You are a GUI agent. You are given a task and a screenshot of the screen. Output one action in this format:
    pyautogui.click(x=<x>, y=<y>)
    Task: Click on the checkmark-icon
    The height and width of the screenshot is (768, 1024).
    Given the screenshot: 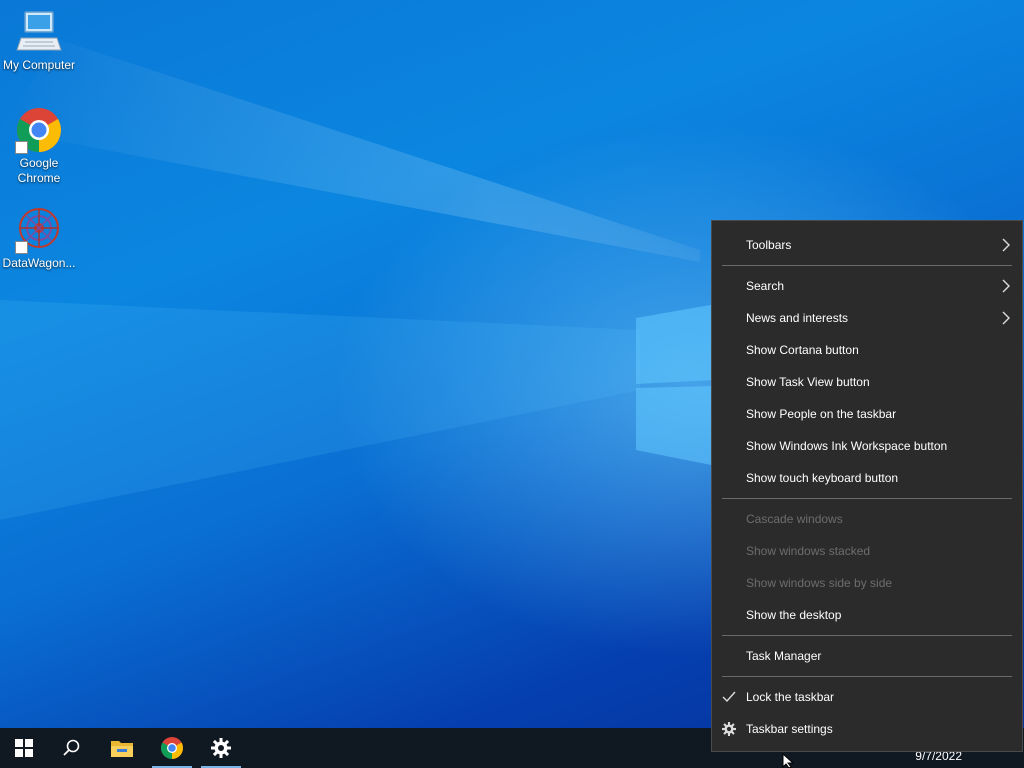 What is the action you would take?
    pyautogui.click(x=729, y=697)
    